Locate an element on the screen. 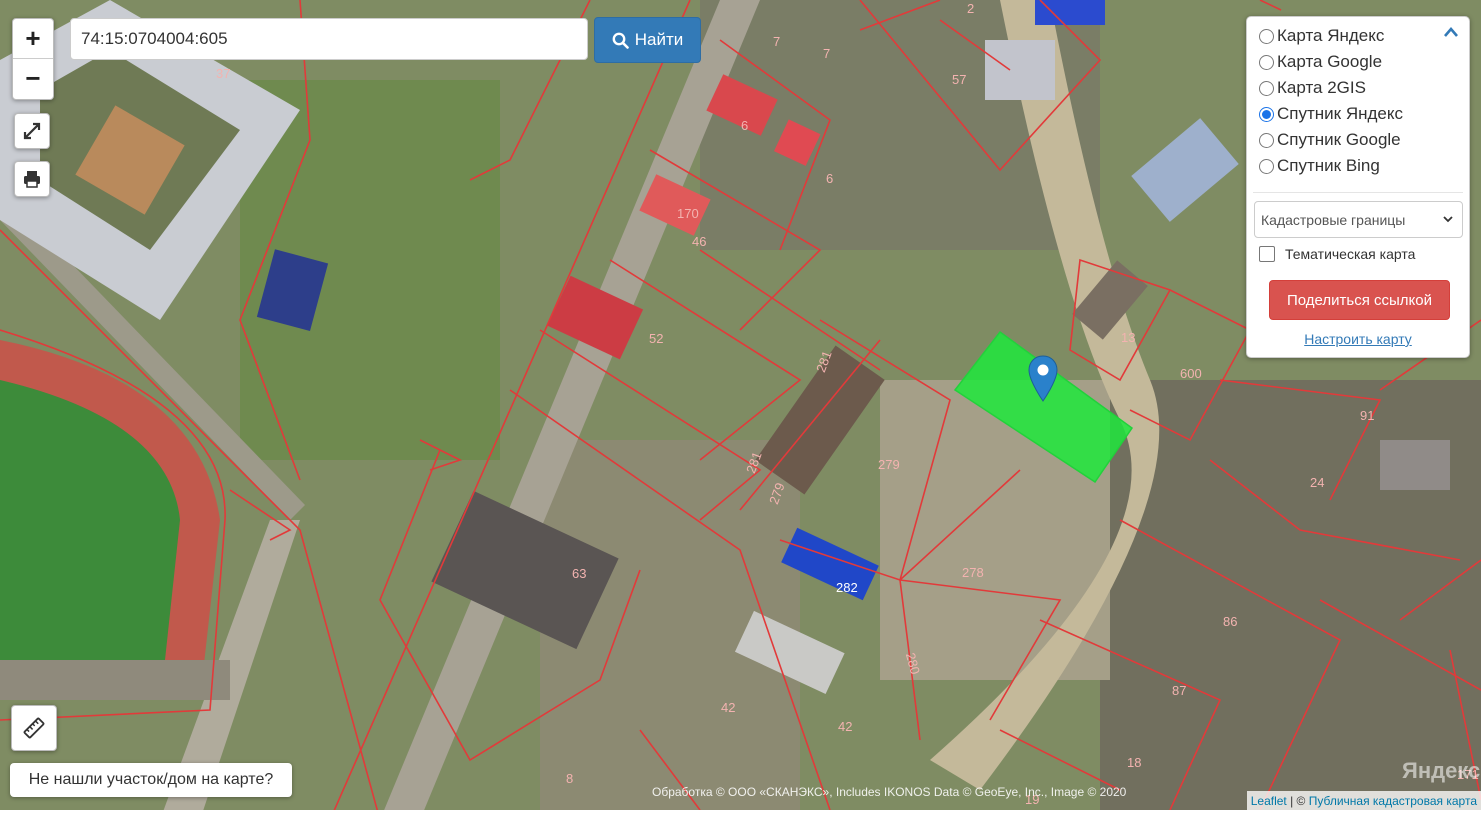 Image resolution: width=1481 pixels, height=820 pixels. layer-option-label: Спутник Bing is located at coordinates (1328, 165).